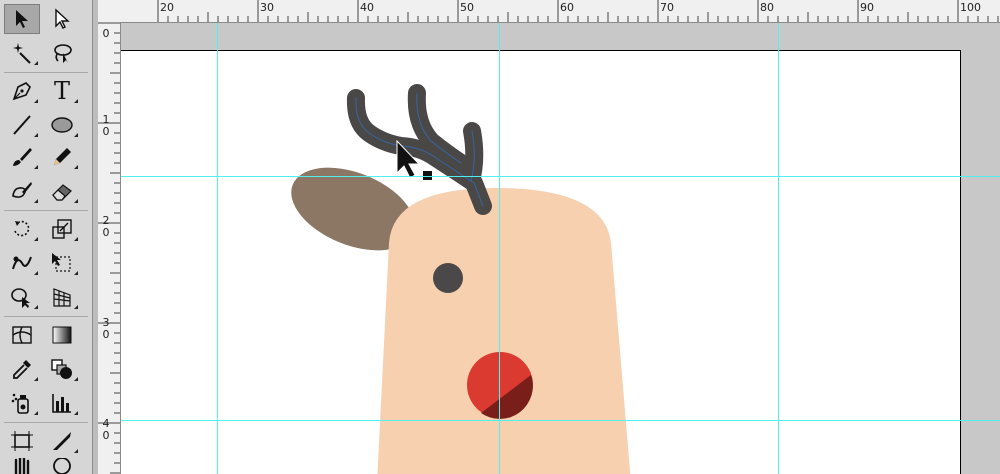 This screenshot has width=1000, height=474. I want to click on pen-tool, so click(22, 91).